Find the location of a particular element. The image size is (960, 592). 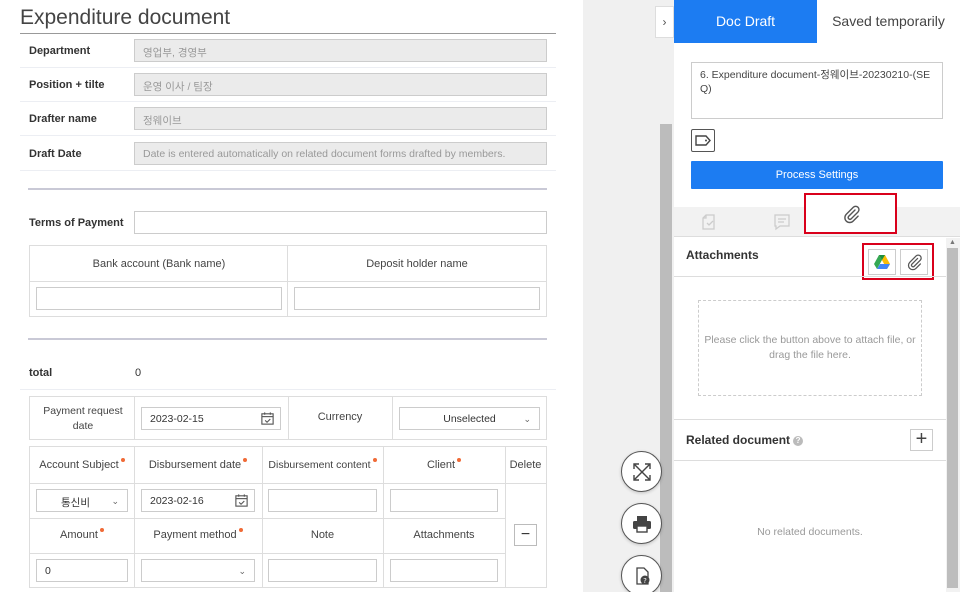

google-drive-icon is located at coordinates (882, 262).